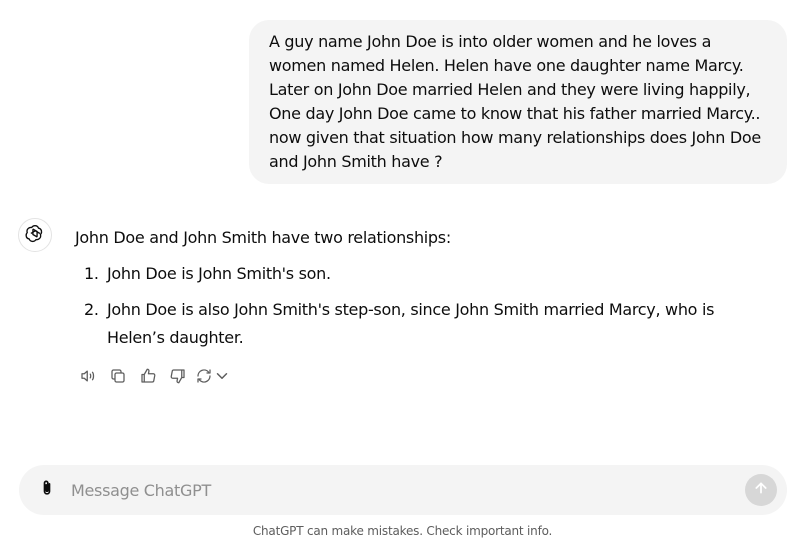 The image size is (805, 548). I want to click on thumbs-up-icon, so click(148, 378).